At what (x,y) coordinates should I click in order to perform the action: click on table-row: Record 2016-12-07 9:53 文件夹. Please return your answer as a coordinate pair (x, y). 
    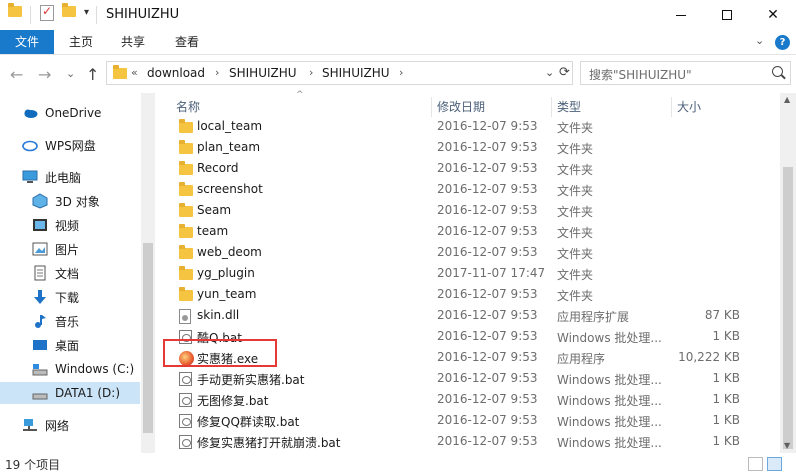
    Looking at the image, I should click on (475, 168).